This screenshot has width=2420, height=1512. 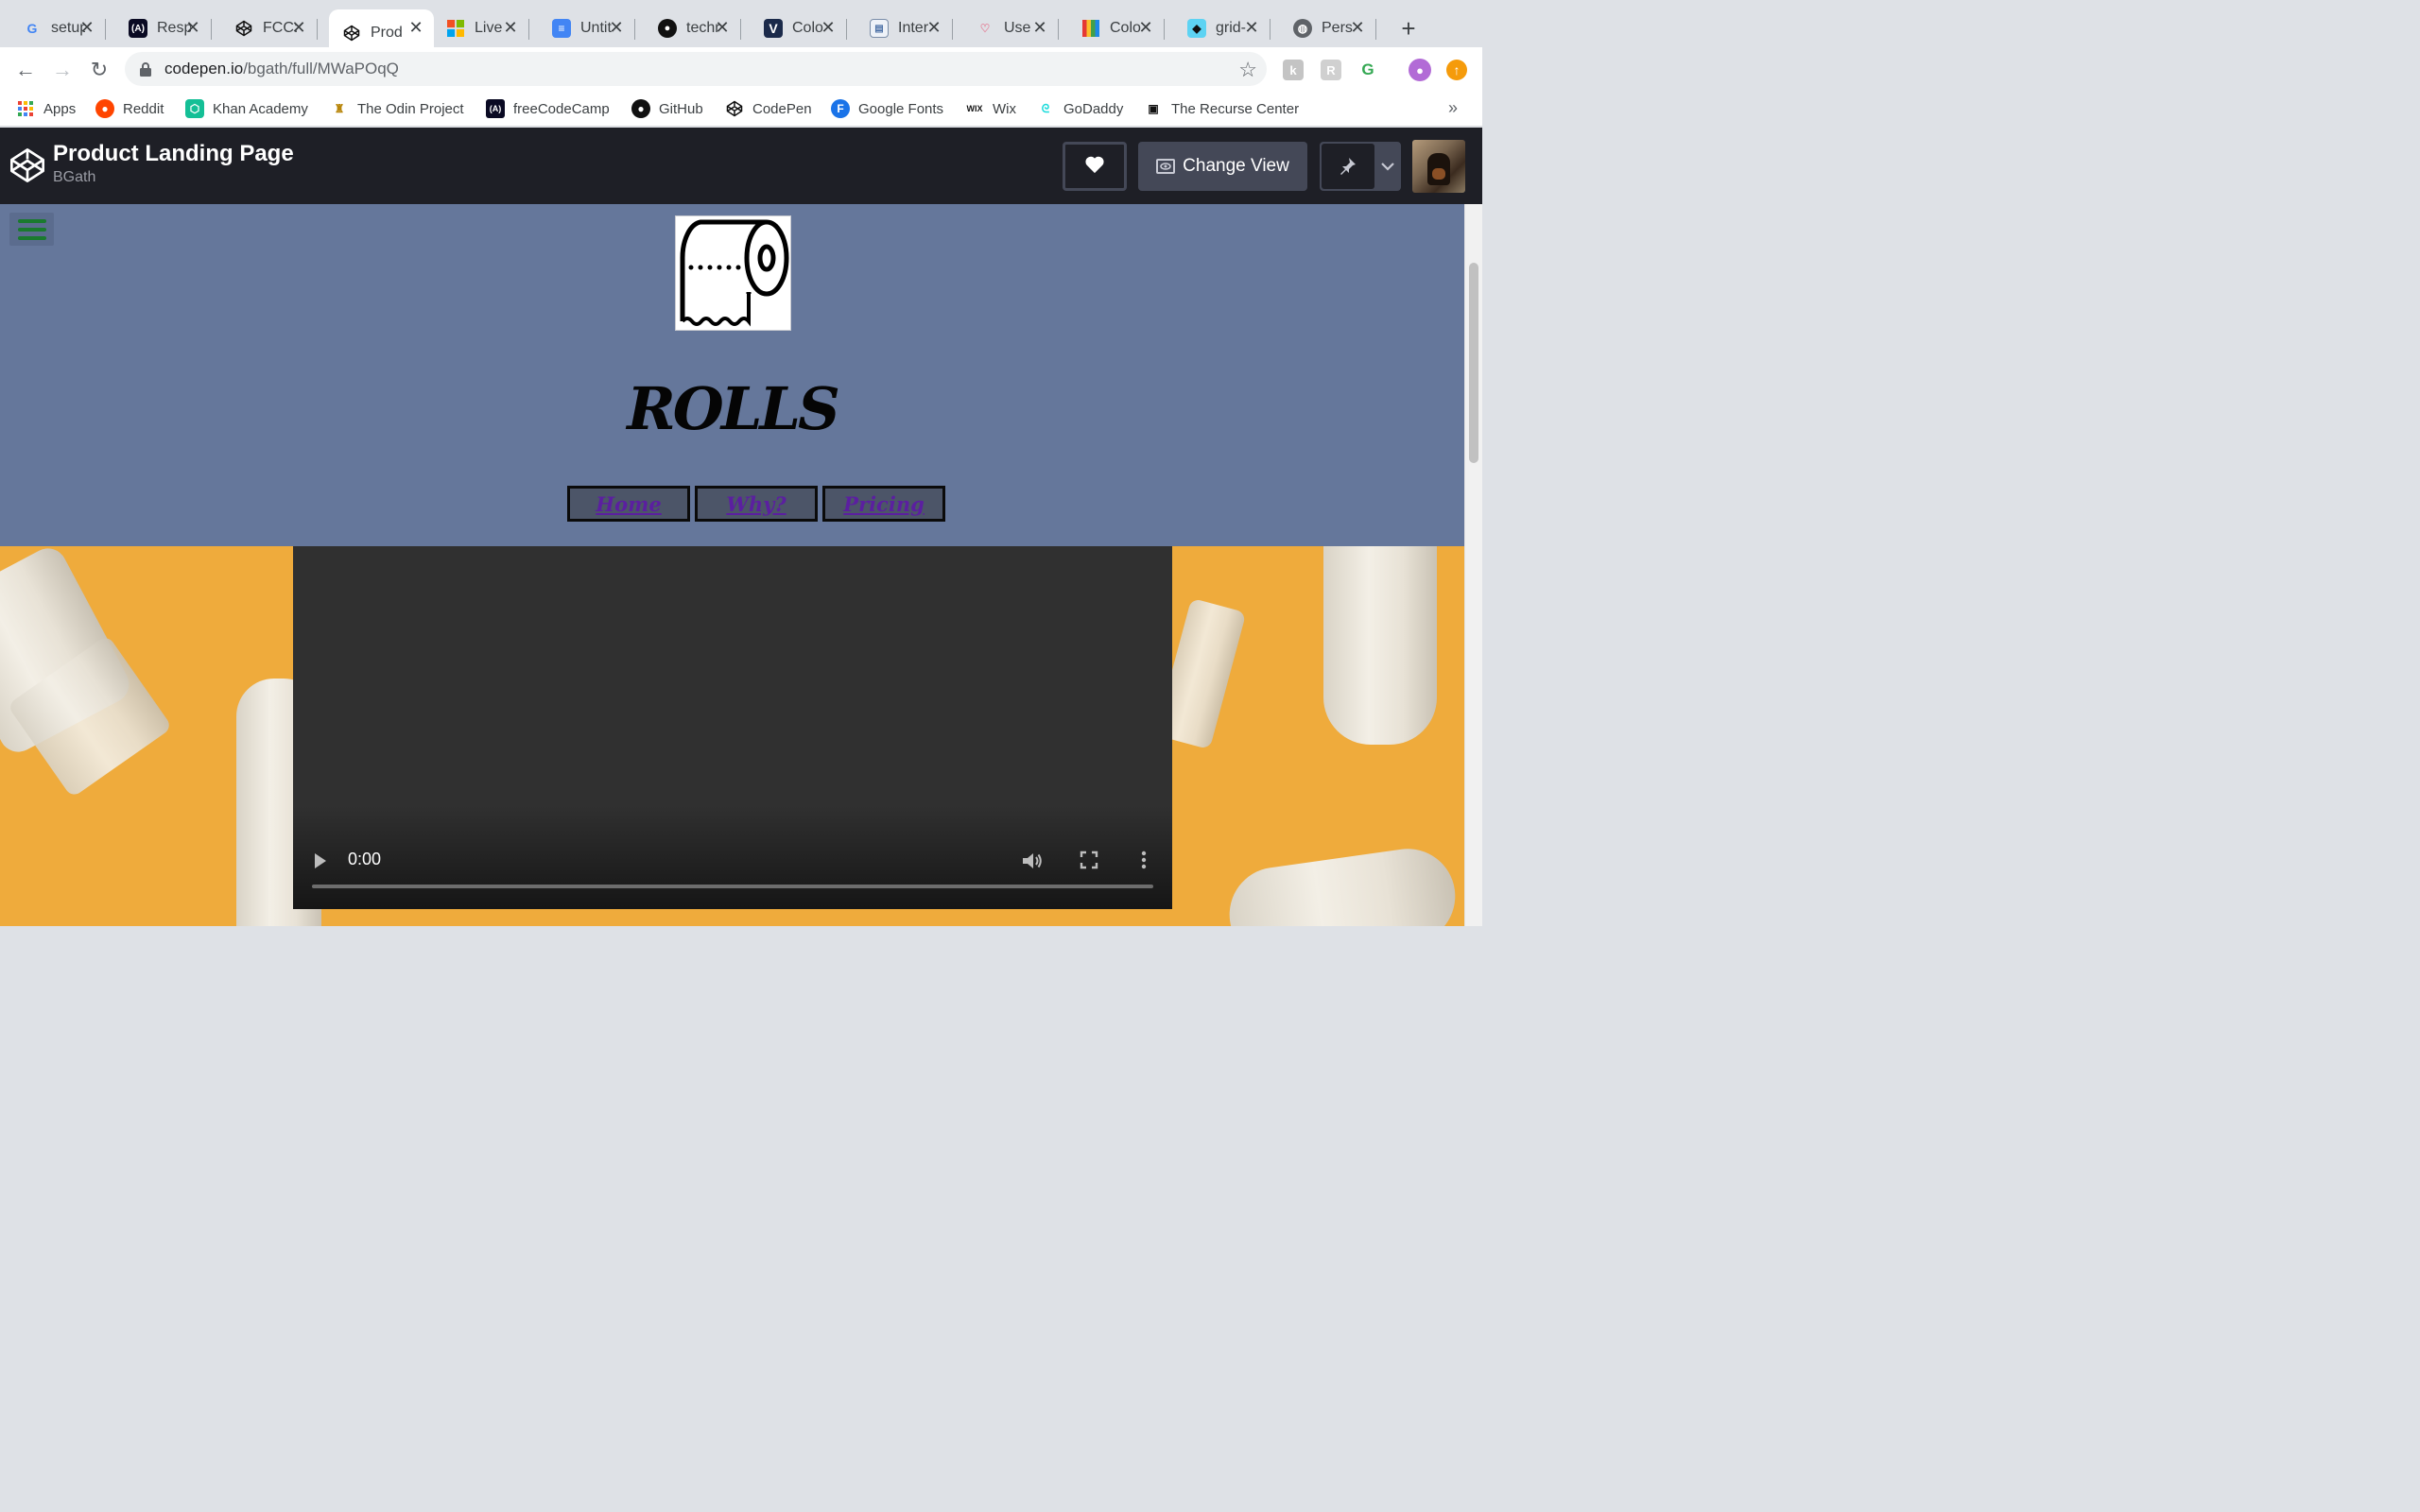 I want to click on apps-grid-icon, so click(x=26, y=108).